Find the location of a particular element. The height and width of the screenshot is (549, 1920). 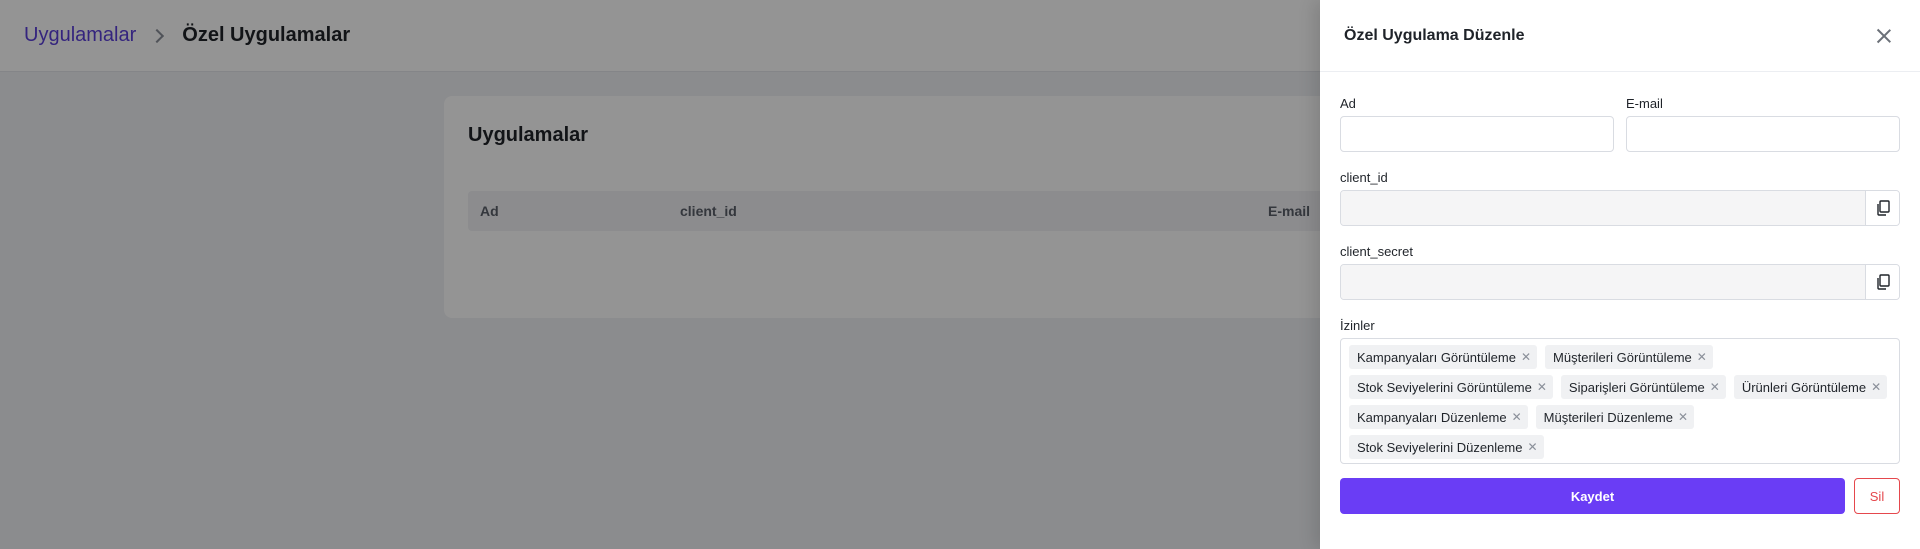

permission-tag: Ürünleri Görüntüleme ✕ is located at coordinates (1810, 387).